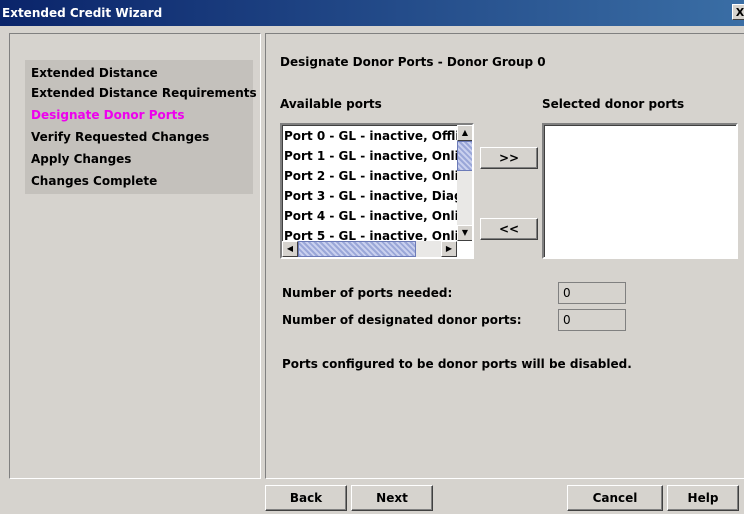 This screenshot has height=514, width=744. What do you see at coordinates (464, 156) in the screenshot?
I see `vertical-scroll-thumb` at bounding box center [464, 156].